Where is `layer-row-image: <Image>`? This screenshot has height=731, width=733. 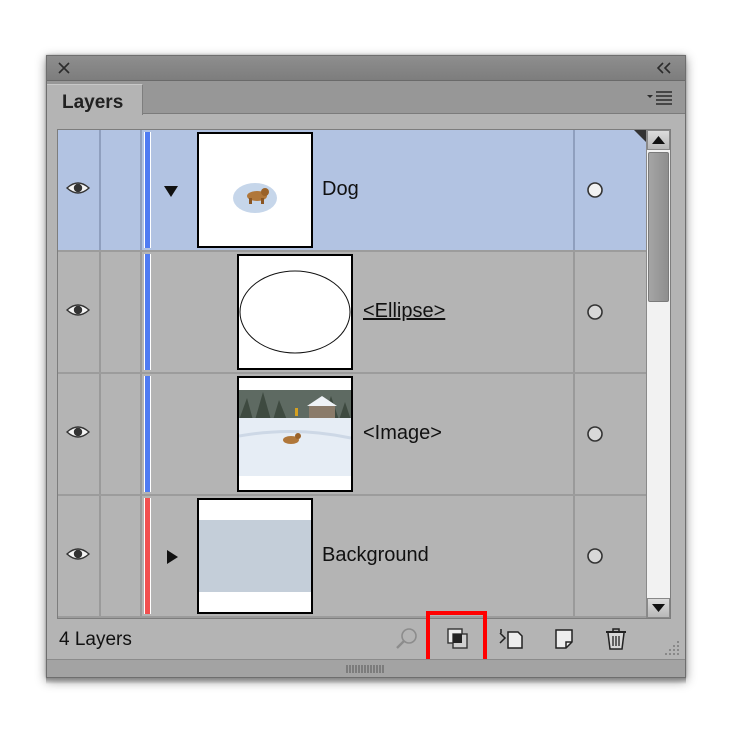 layer-row-image: <Image> is located at coordinates (352, 435).